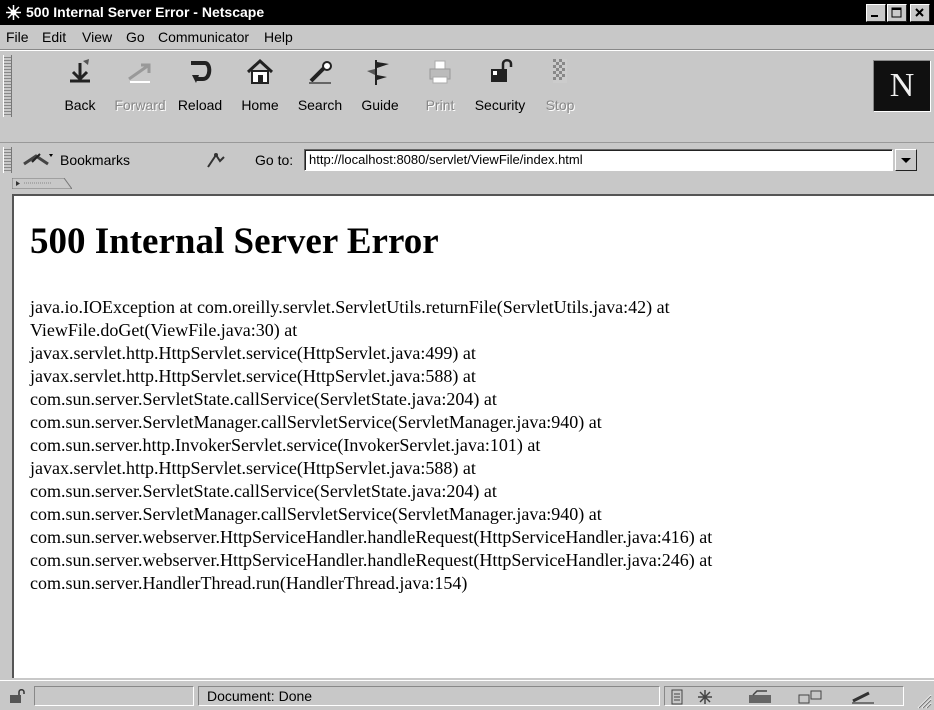  Describe the element at coordinates (7, 86) in the screenshot. I see `toolbar-grip` at that location.